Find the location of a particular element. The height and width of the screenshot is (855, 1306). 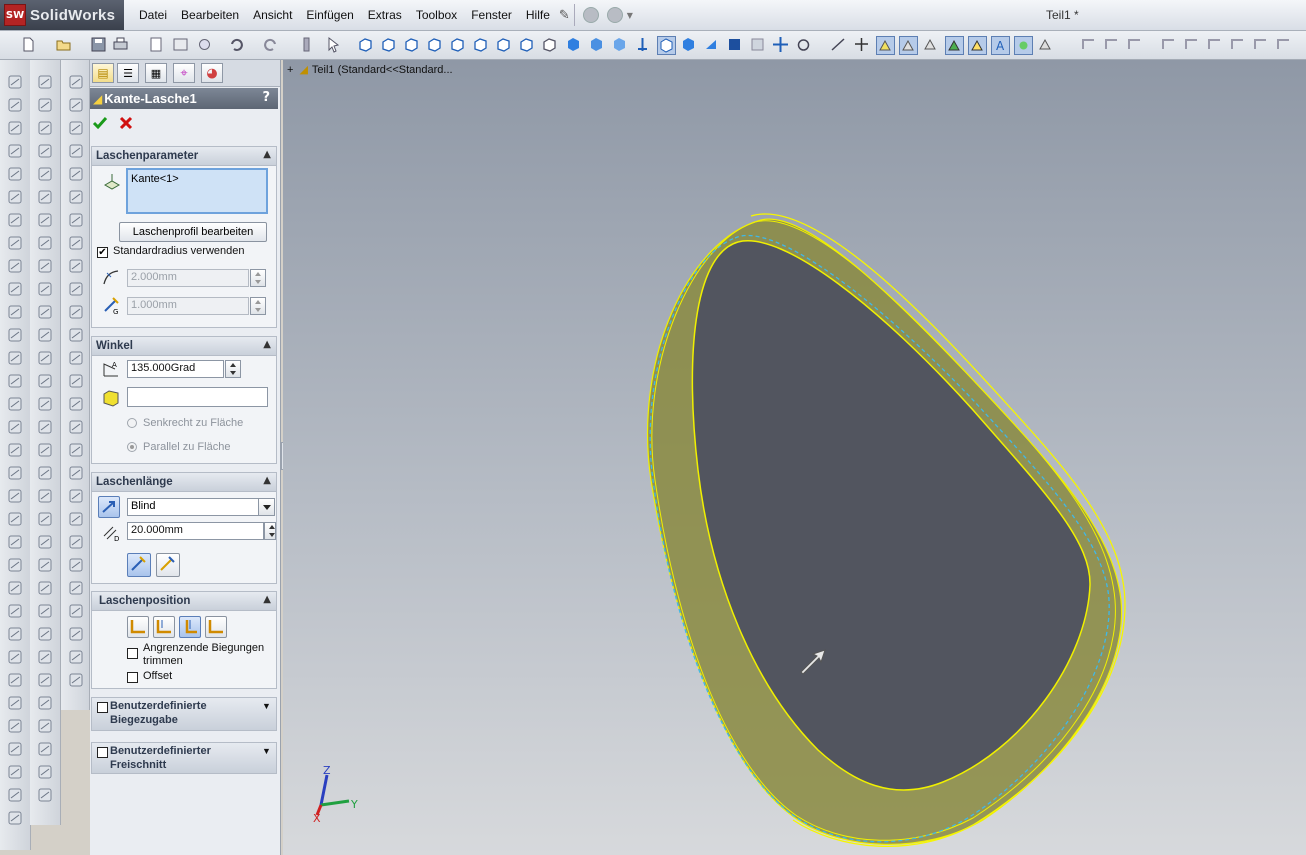

menu-toolbox: Toolbox is located at coordinates (436, 15).